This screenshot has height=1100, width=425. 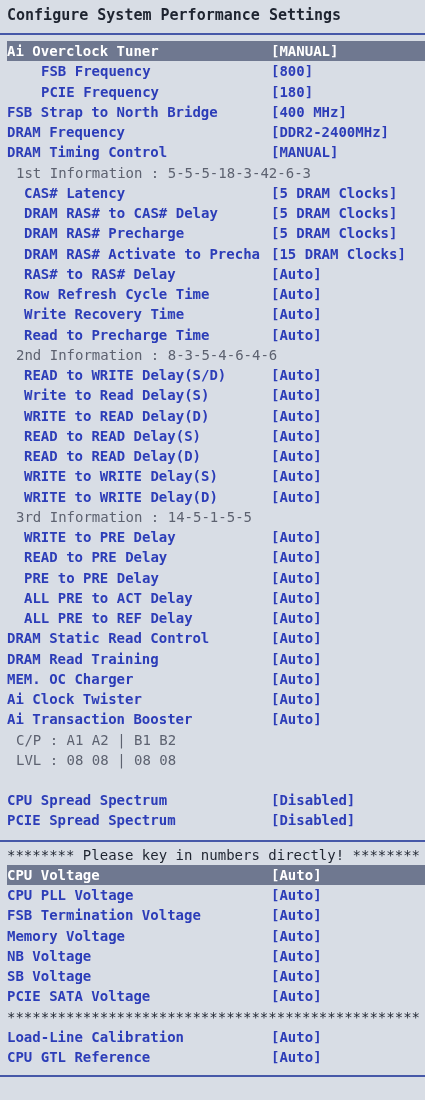 I want to click on setting-label: WRITE to WRITE Delay(D), so click(x=139, y=496).